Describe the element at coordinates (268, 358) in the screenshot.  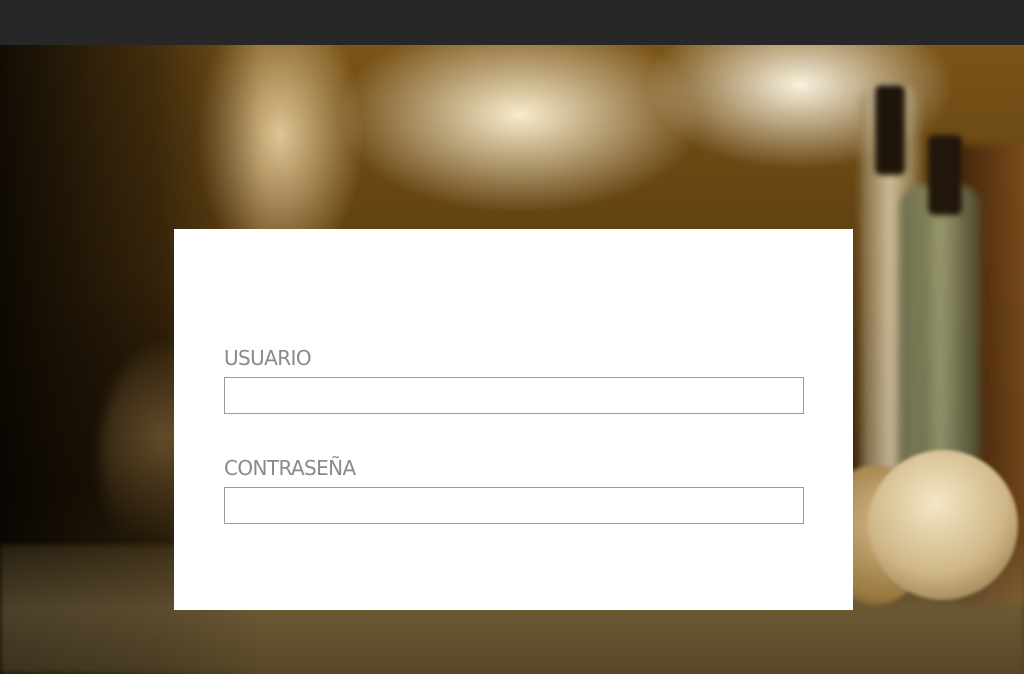
I see `username-label: USUARIO` at that location.